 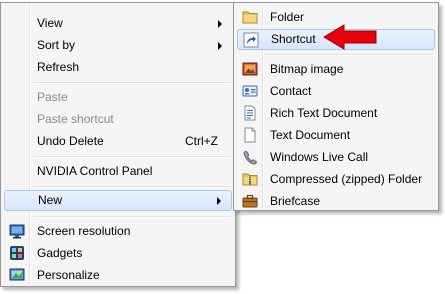 I want to click on folder-icon, so click(x=250, y=17).